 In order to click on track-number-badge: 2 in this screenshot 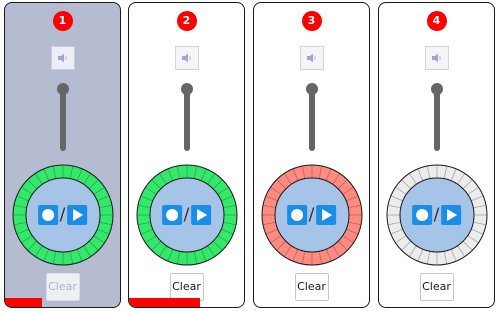, I will do `click(186, 21)`.